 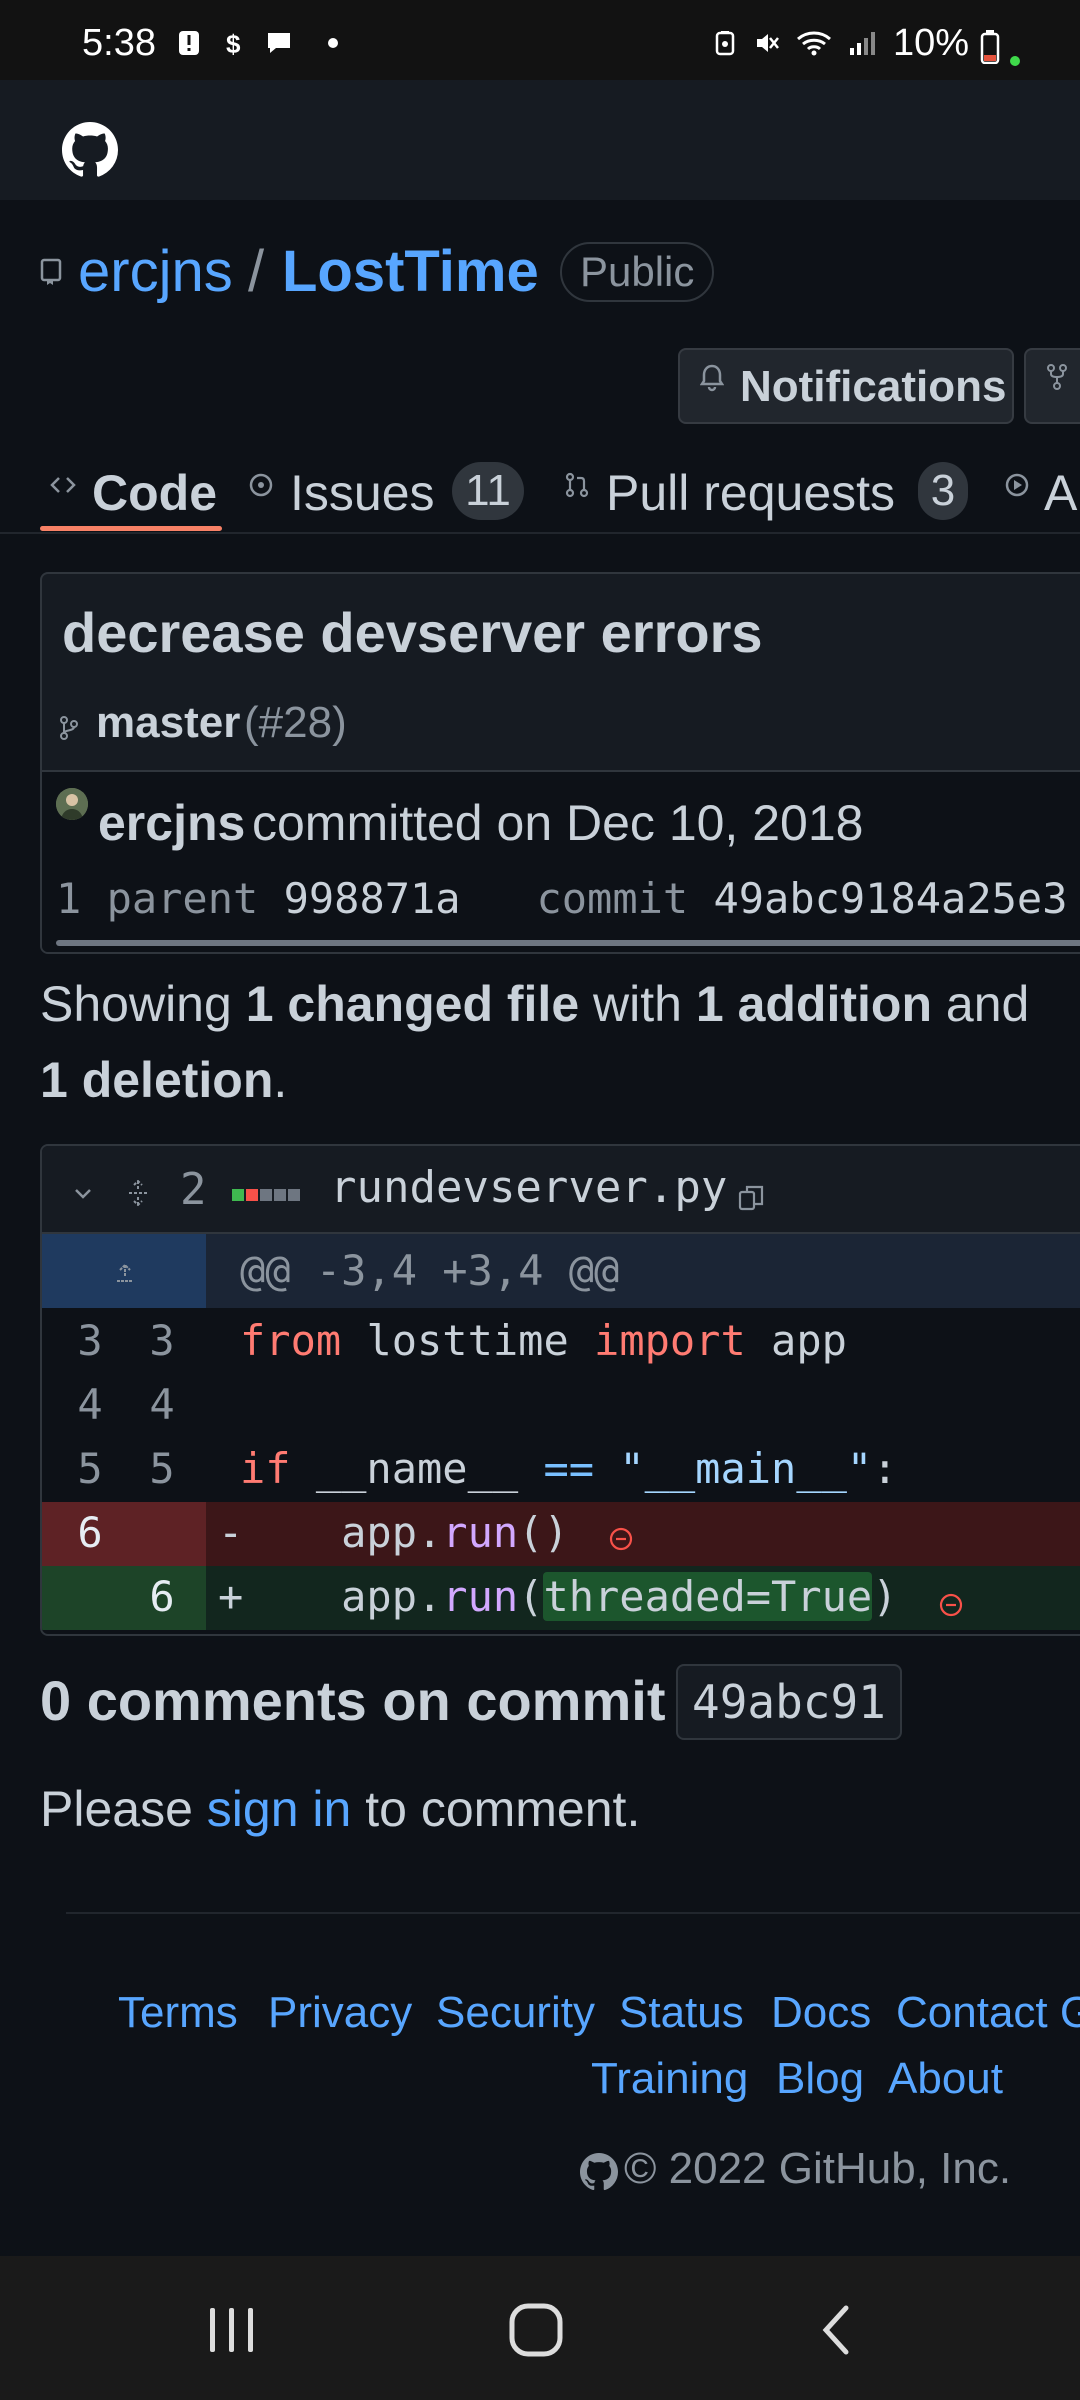 I want to click on tab-issues: Issues 11, so click(x=384, y=490).